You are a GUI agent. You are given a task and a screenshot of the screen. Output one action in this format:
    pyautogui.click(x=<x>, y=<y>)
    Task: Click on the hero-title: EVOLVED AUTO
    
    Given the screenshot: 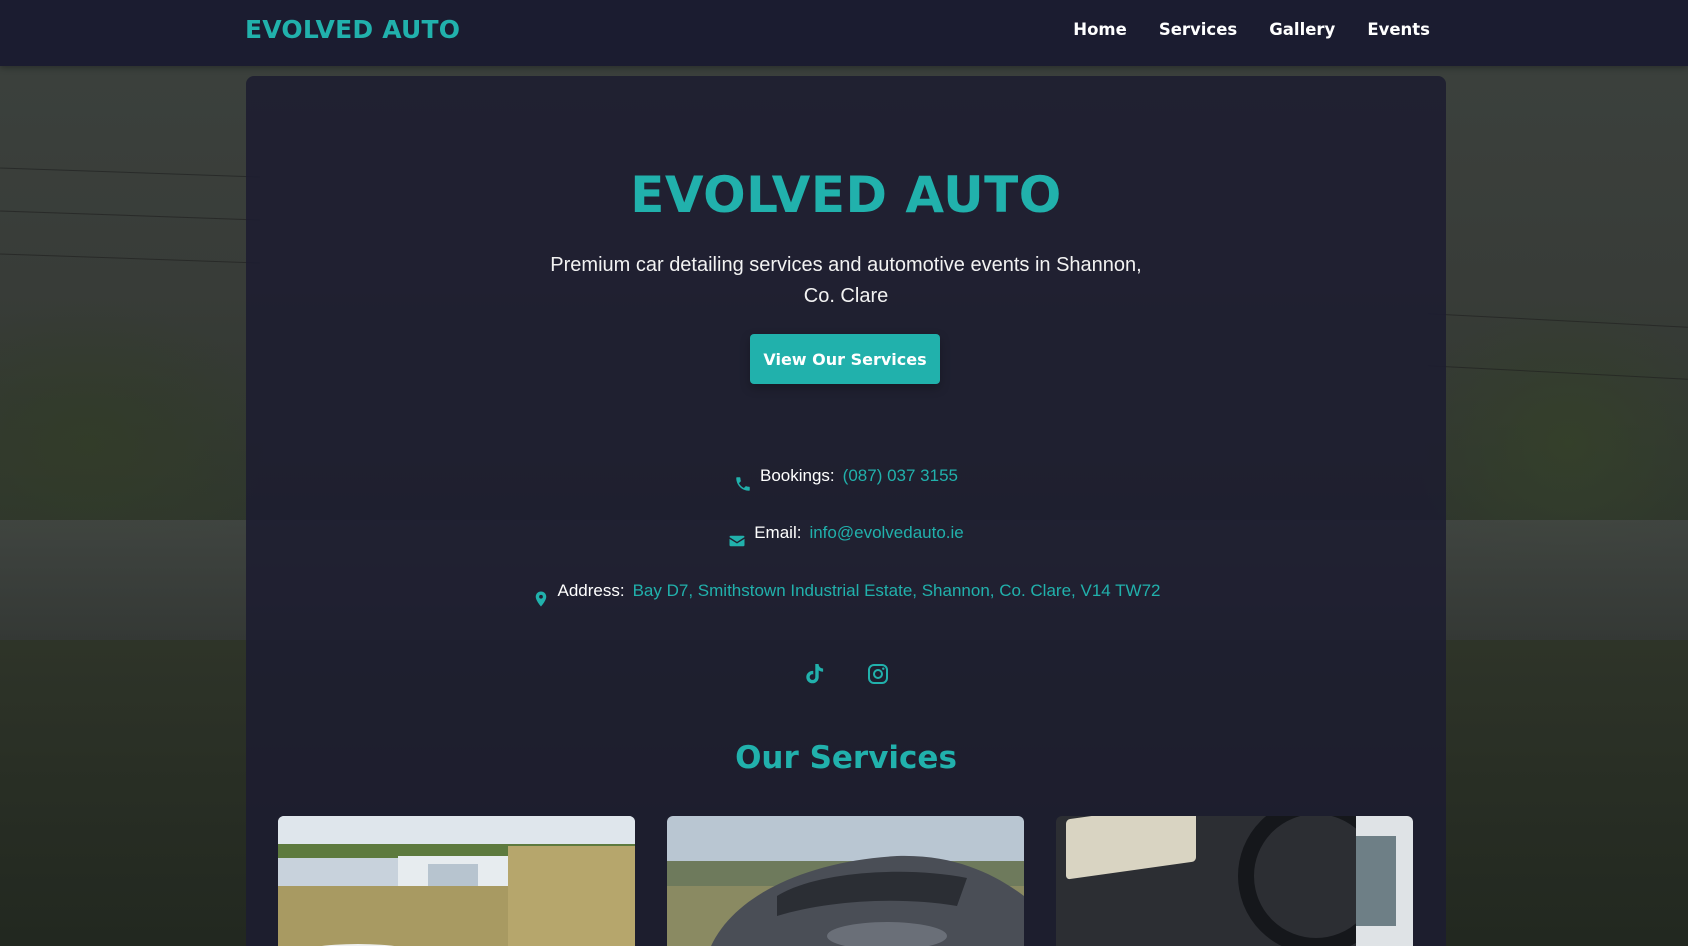 What is the action you would take?
    pyautogui.click(x=846, y=195)
    